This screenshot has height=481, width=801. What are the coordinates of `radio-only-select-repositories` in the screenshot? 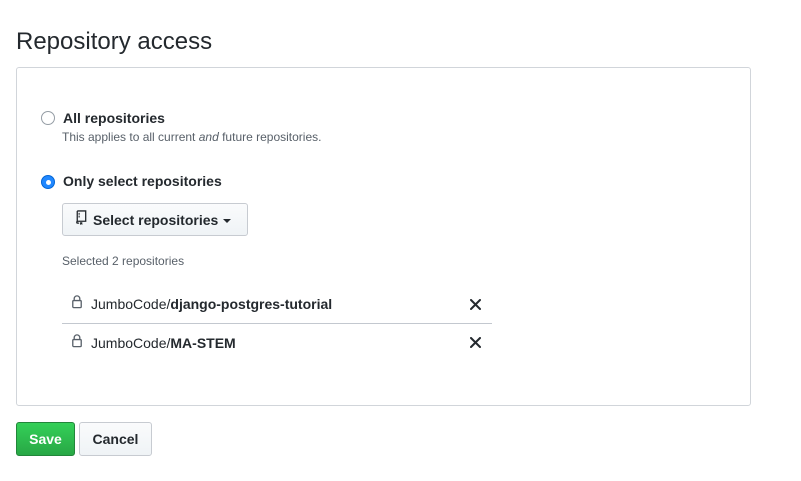 It's located at (48, 182).